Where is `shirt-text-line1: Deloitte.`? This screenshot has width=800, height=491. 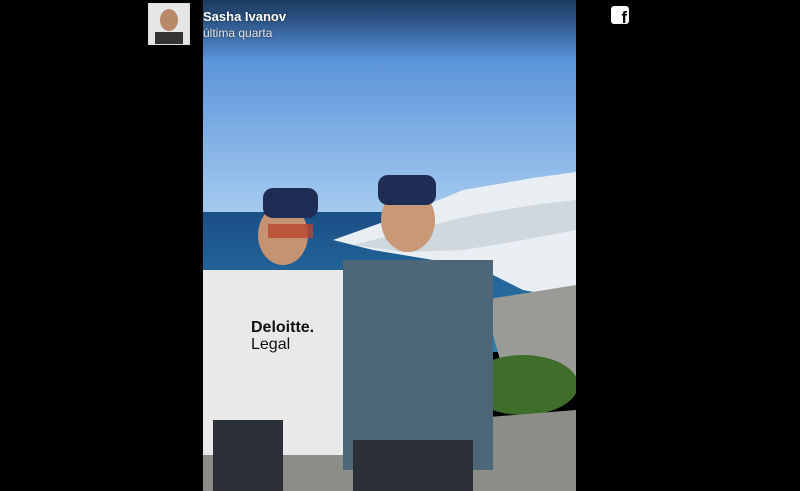
shirt-text-line1: Deloitte. is located at coordinates (282, 327).